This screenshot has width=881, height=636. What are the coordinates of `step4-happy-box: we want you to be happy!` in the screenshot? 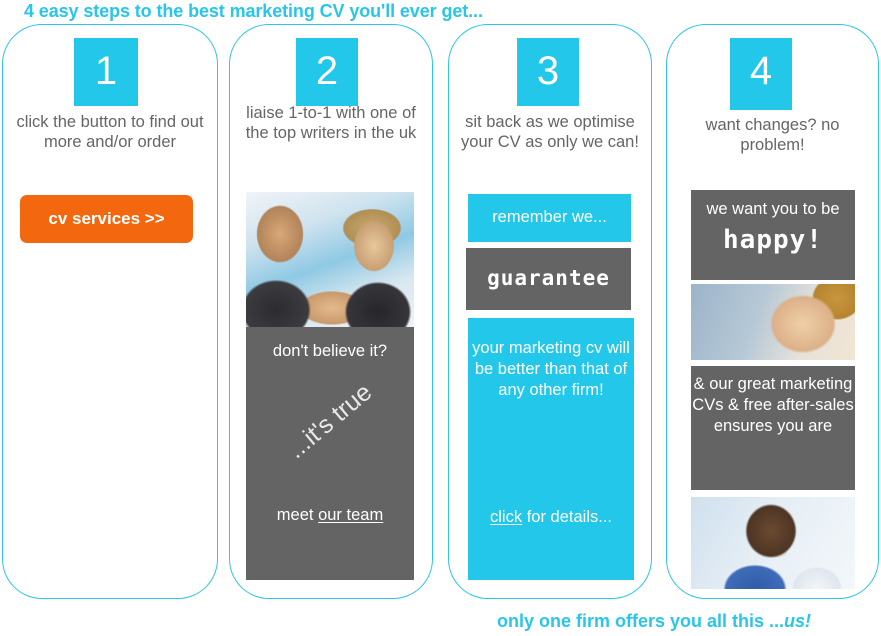 It's located at (773, 235).